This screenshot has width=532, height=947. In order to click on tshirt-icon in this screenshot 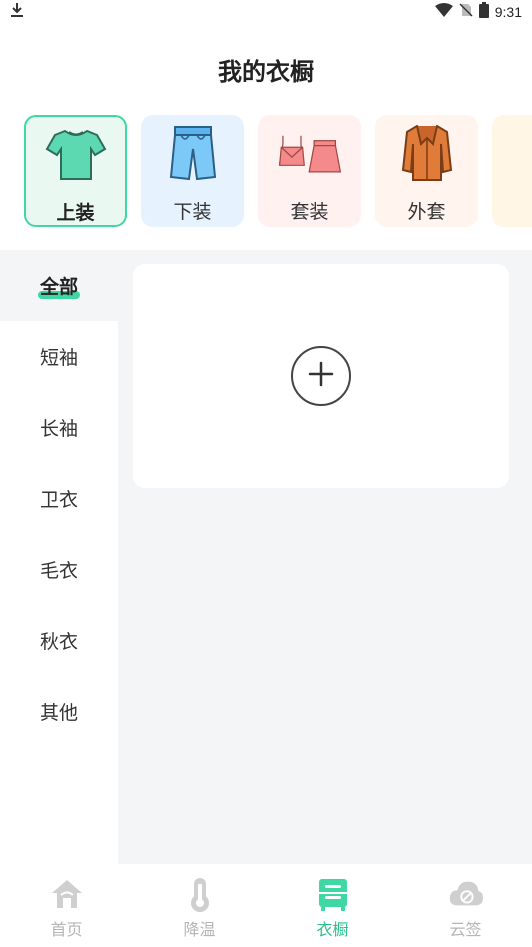, I will do `click(76, 154)`.